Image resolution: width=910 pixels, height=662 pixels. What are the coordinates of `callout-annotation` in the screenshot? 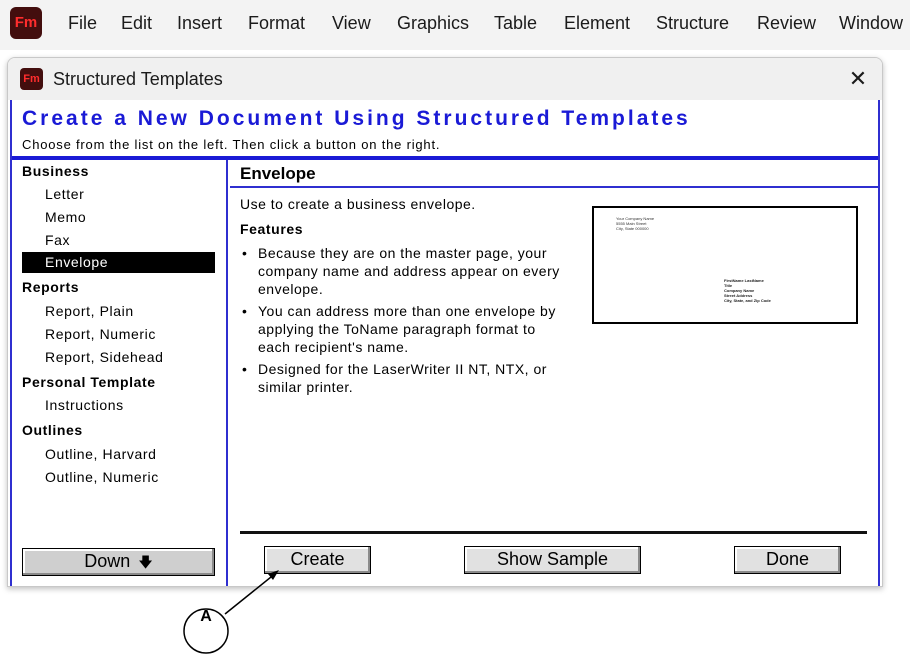 It's located at (231, 612).